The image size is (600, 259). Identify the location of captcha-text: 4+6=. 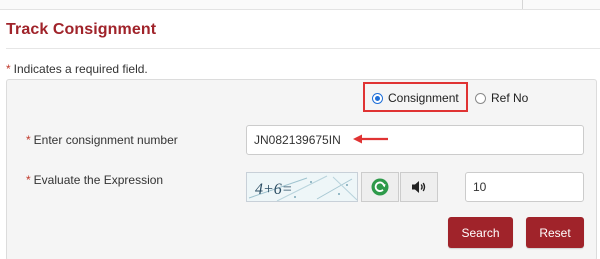
(274, 189).